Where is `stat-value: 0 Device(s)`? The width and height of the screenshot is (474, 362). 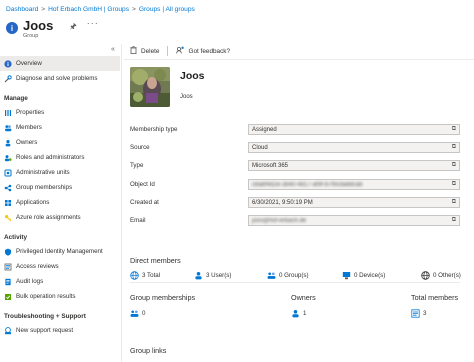 stat-value: 0 Device(s) is located at coordinates (370, 275).